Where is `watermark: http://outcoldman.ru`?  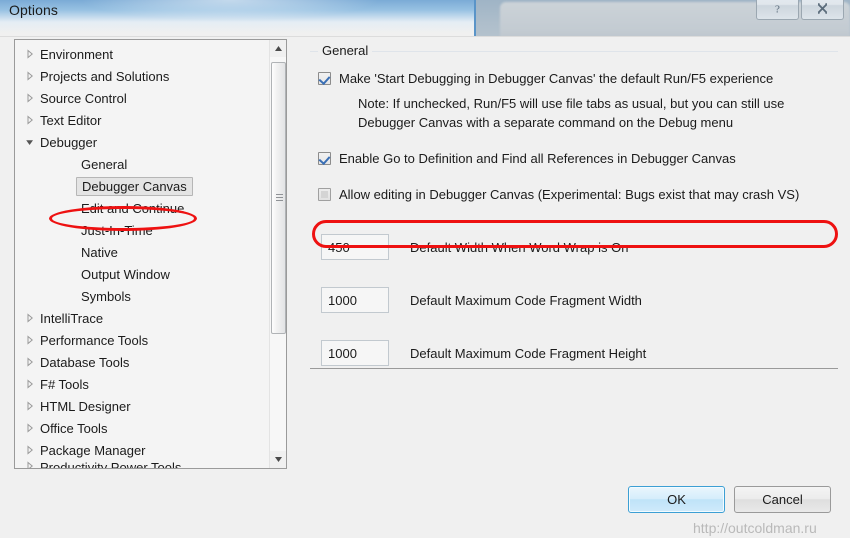 watermark: http://outcoldman.ru is located at coordinates (755, 528).